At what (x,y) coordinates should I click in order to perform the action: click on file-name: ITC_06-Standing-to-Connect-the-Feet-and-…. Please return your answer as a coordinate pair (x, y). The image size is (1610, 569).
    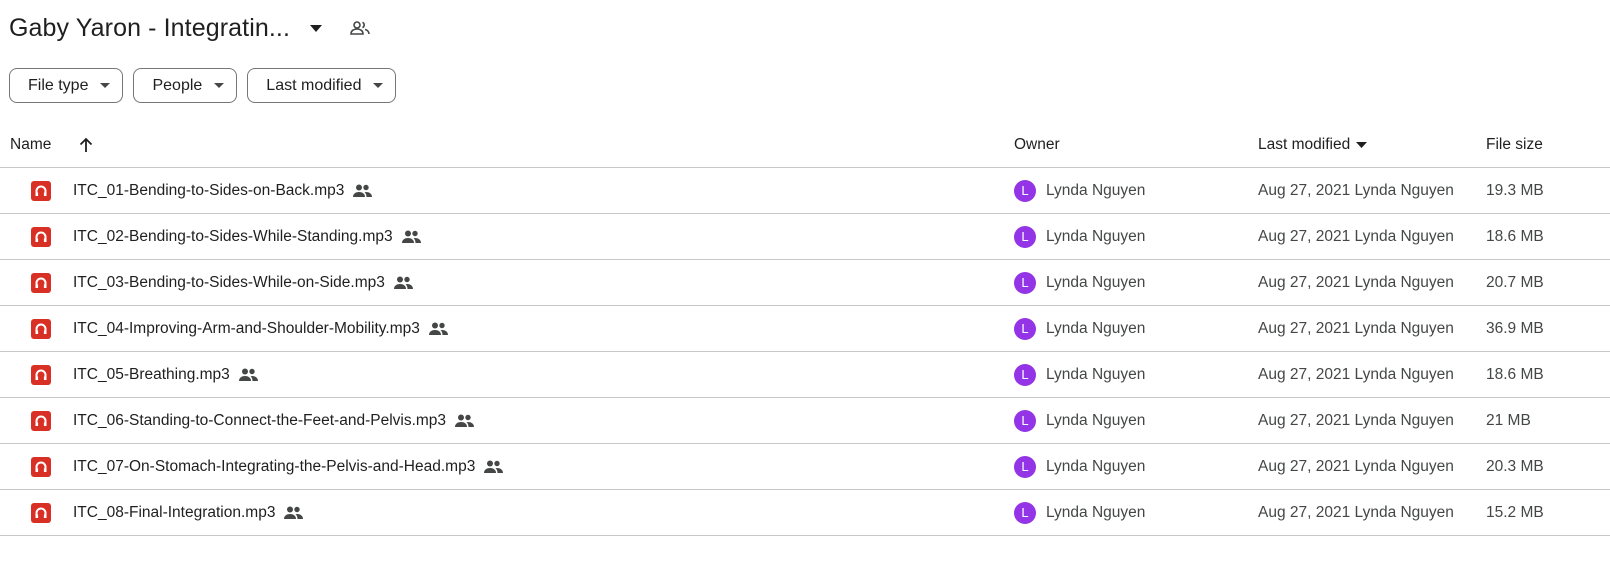
    Looking at the image, I should click on (259, 421).